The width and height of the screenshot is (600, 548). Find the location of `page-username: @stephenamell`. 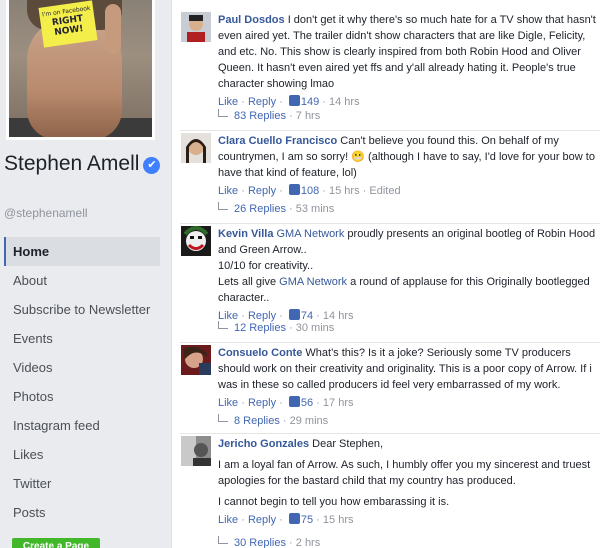

page-username: @stephenamell is located at coordinates (46, 213).